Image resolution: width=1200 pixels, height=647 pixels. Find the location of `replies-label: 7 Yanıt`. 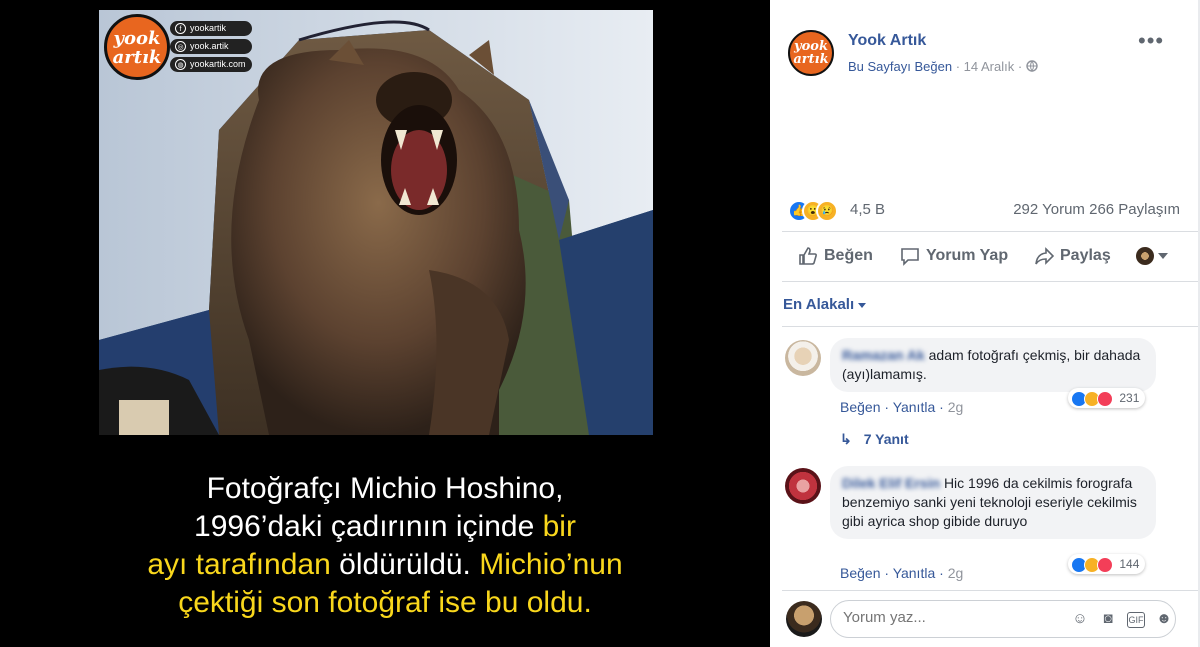

replies-label: 7 Yanıt is located at coordinates (886, 439).